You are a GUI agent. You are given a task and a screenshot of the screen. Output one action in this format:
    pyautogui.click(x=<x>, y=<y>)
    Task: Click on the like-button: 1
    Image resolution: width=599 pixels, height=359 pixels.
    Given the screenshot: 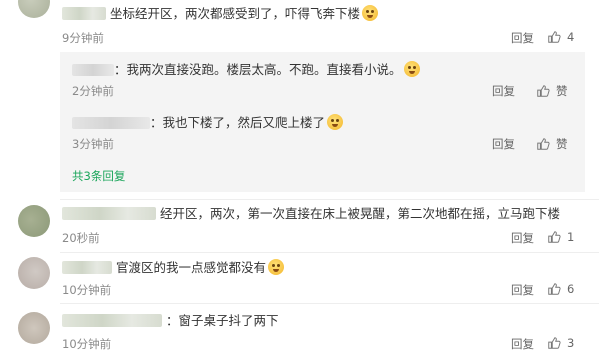 What is the action you would take?
    pyautogui.click(x=560, y=237)
    